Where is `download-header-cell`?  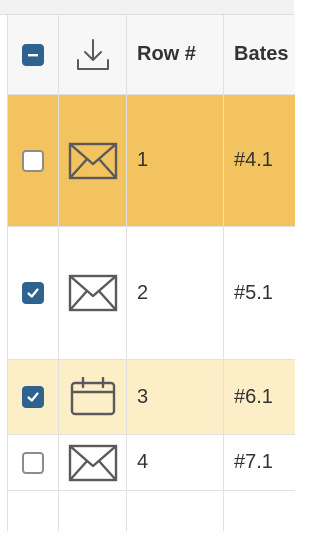
download-header-cell is located at coordinates (93, 54).